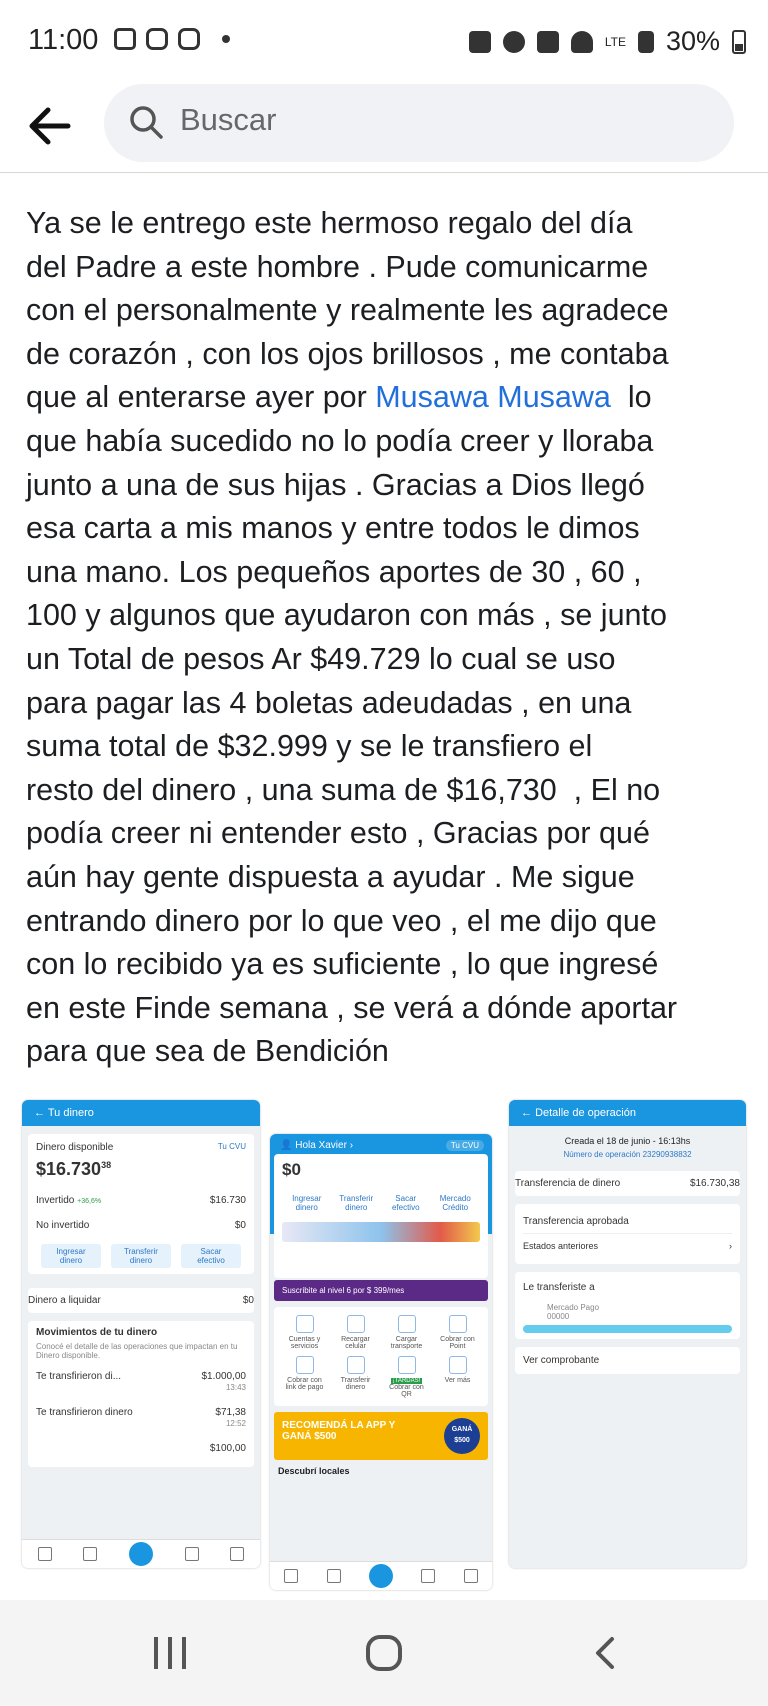 The height and width of the screenshot is (1706, 768). Describe the element at coordinates (146, 122) in the screenshot. I see `search-icon` at that location.